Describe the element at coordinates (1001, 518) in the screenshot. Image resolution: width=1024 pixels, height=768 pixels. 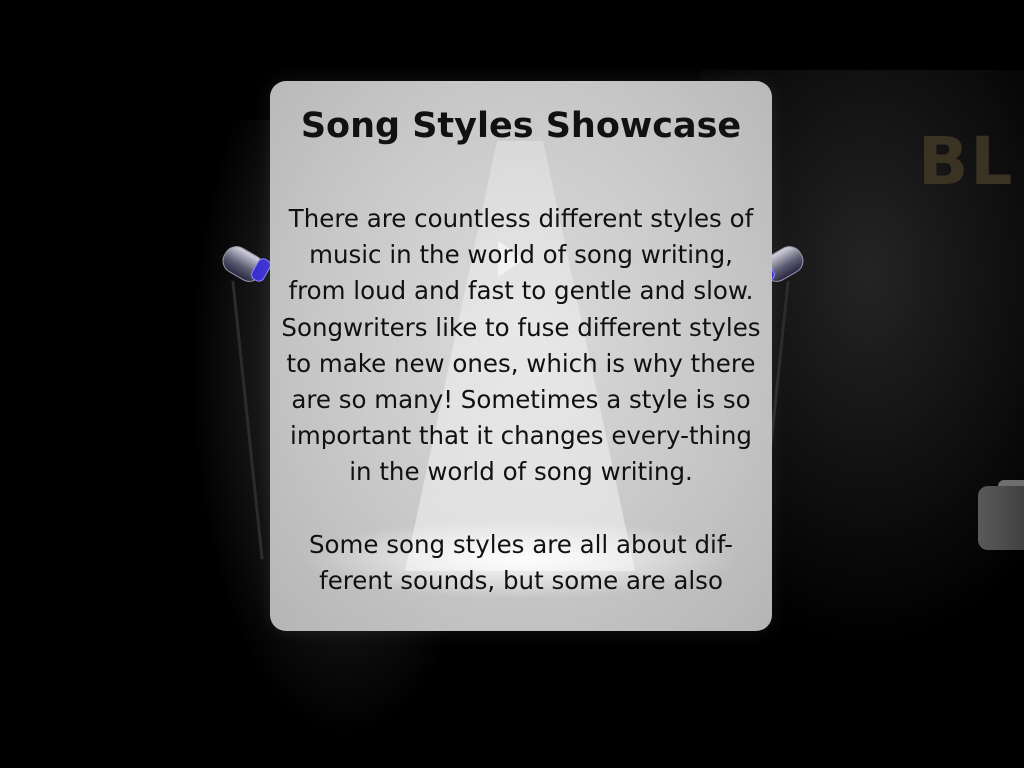
I see `stage-prop` at that location.